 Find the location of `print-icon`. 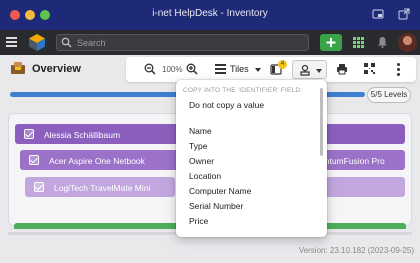

print-icon is located at coordinates (342, 69).